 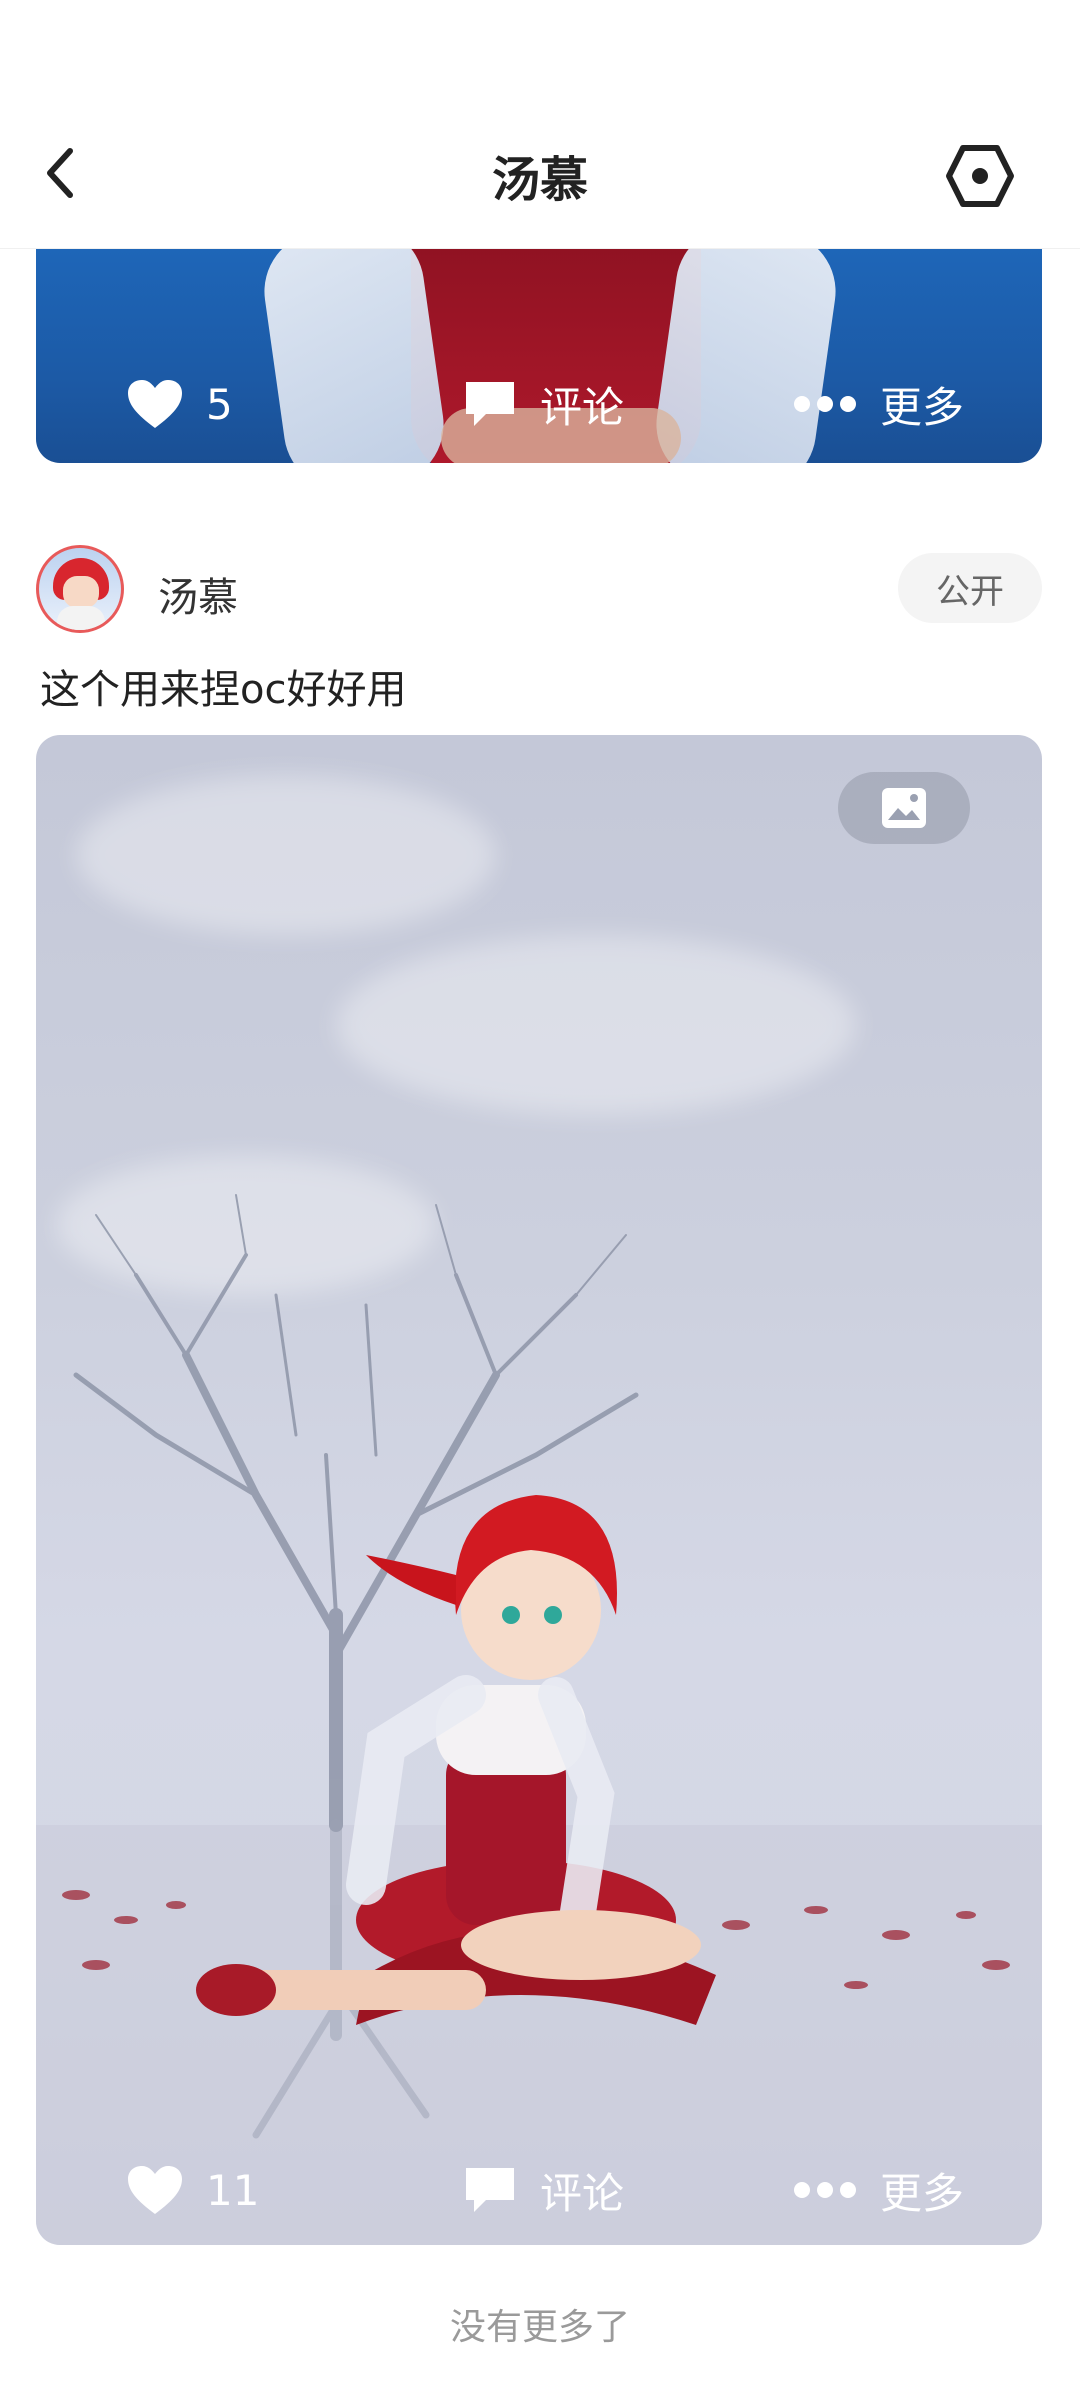 I want to click on settings-button, so click(x=980, y=176).